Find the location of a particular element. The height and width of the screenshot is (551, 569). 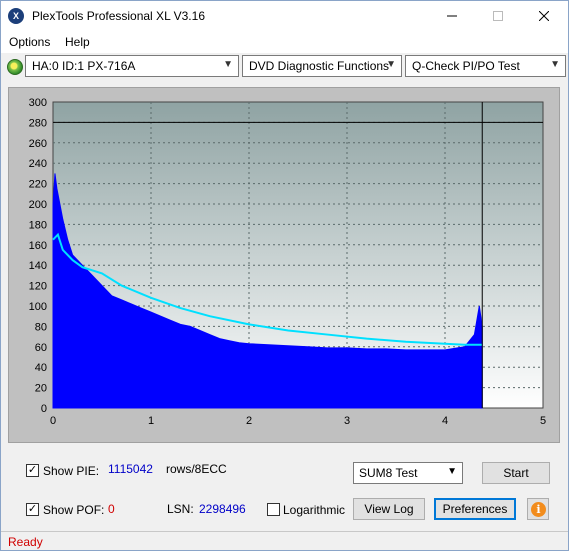

drive-select: HA:0 ID:1 PX-716A ▼ is located at coordinates (132, 66).